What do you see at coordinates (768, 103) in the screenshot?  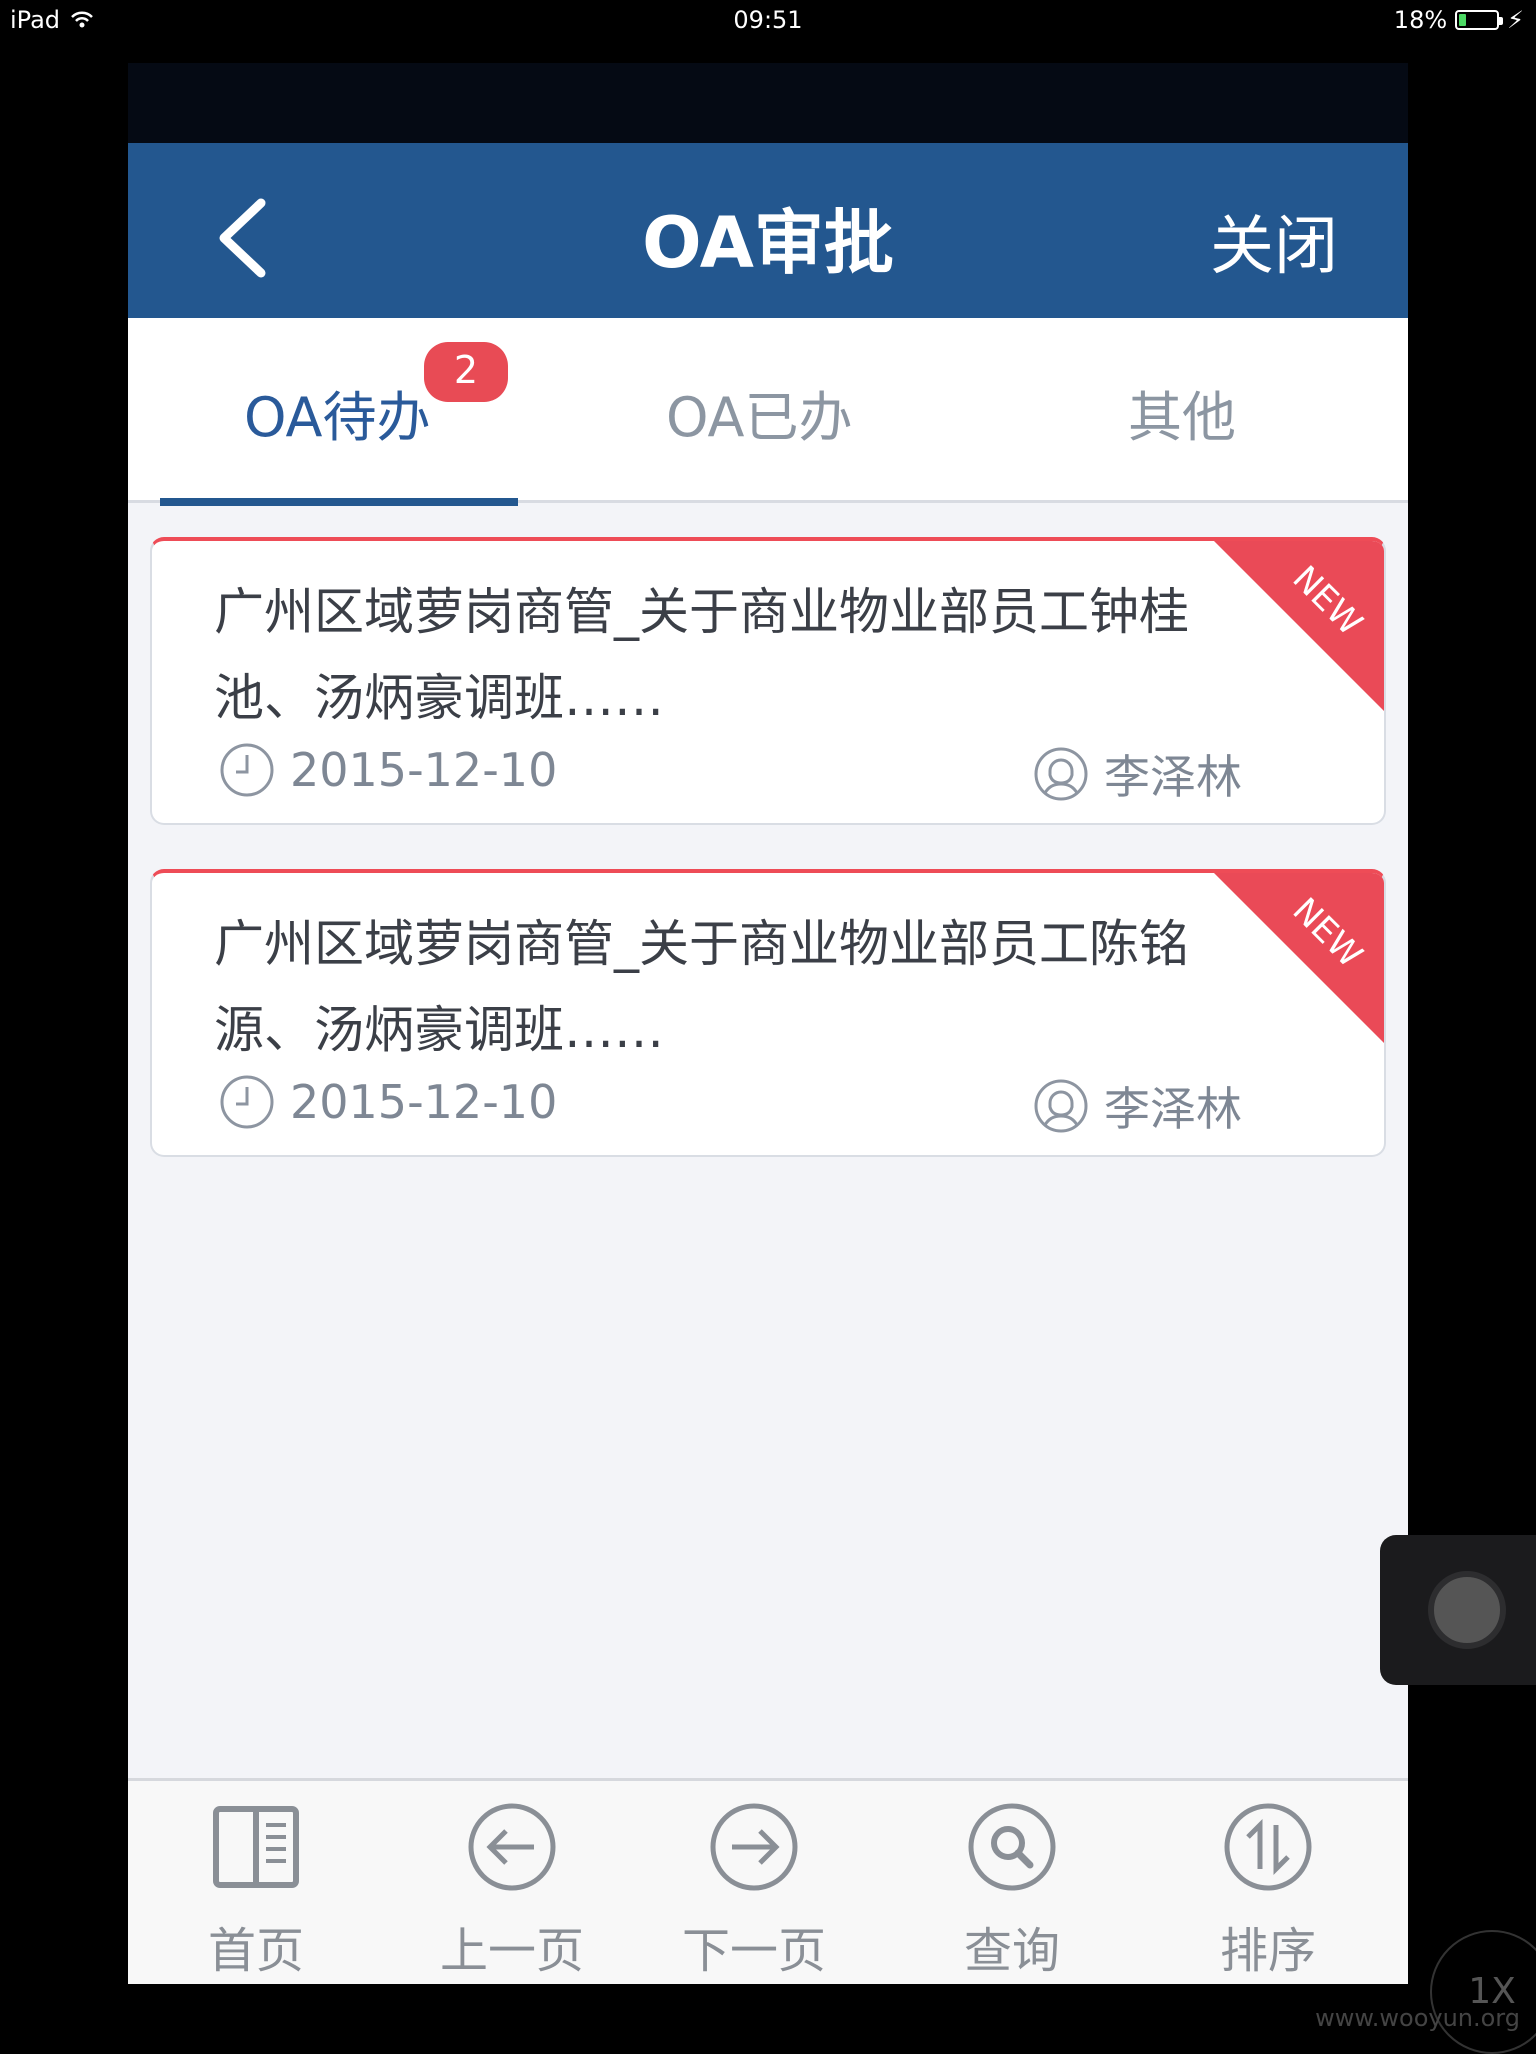 I see `top-dark-bar` at bounding box center [768, 103].